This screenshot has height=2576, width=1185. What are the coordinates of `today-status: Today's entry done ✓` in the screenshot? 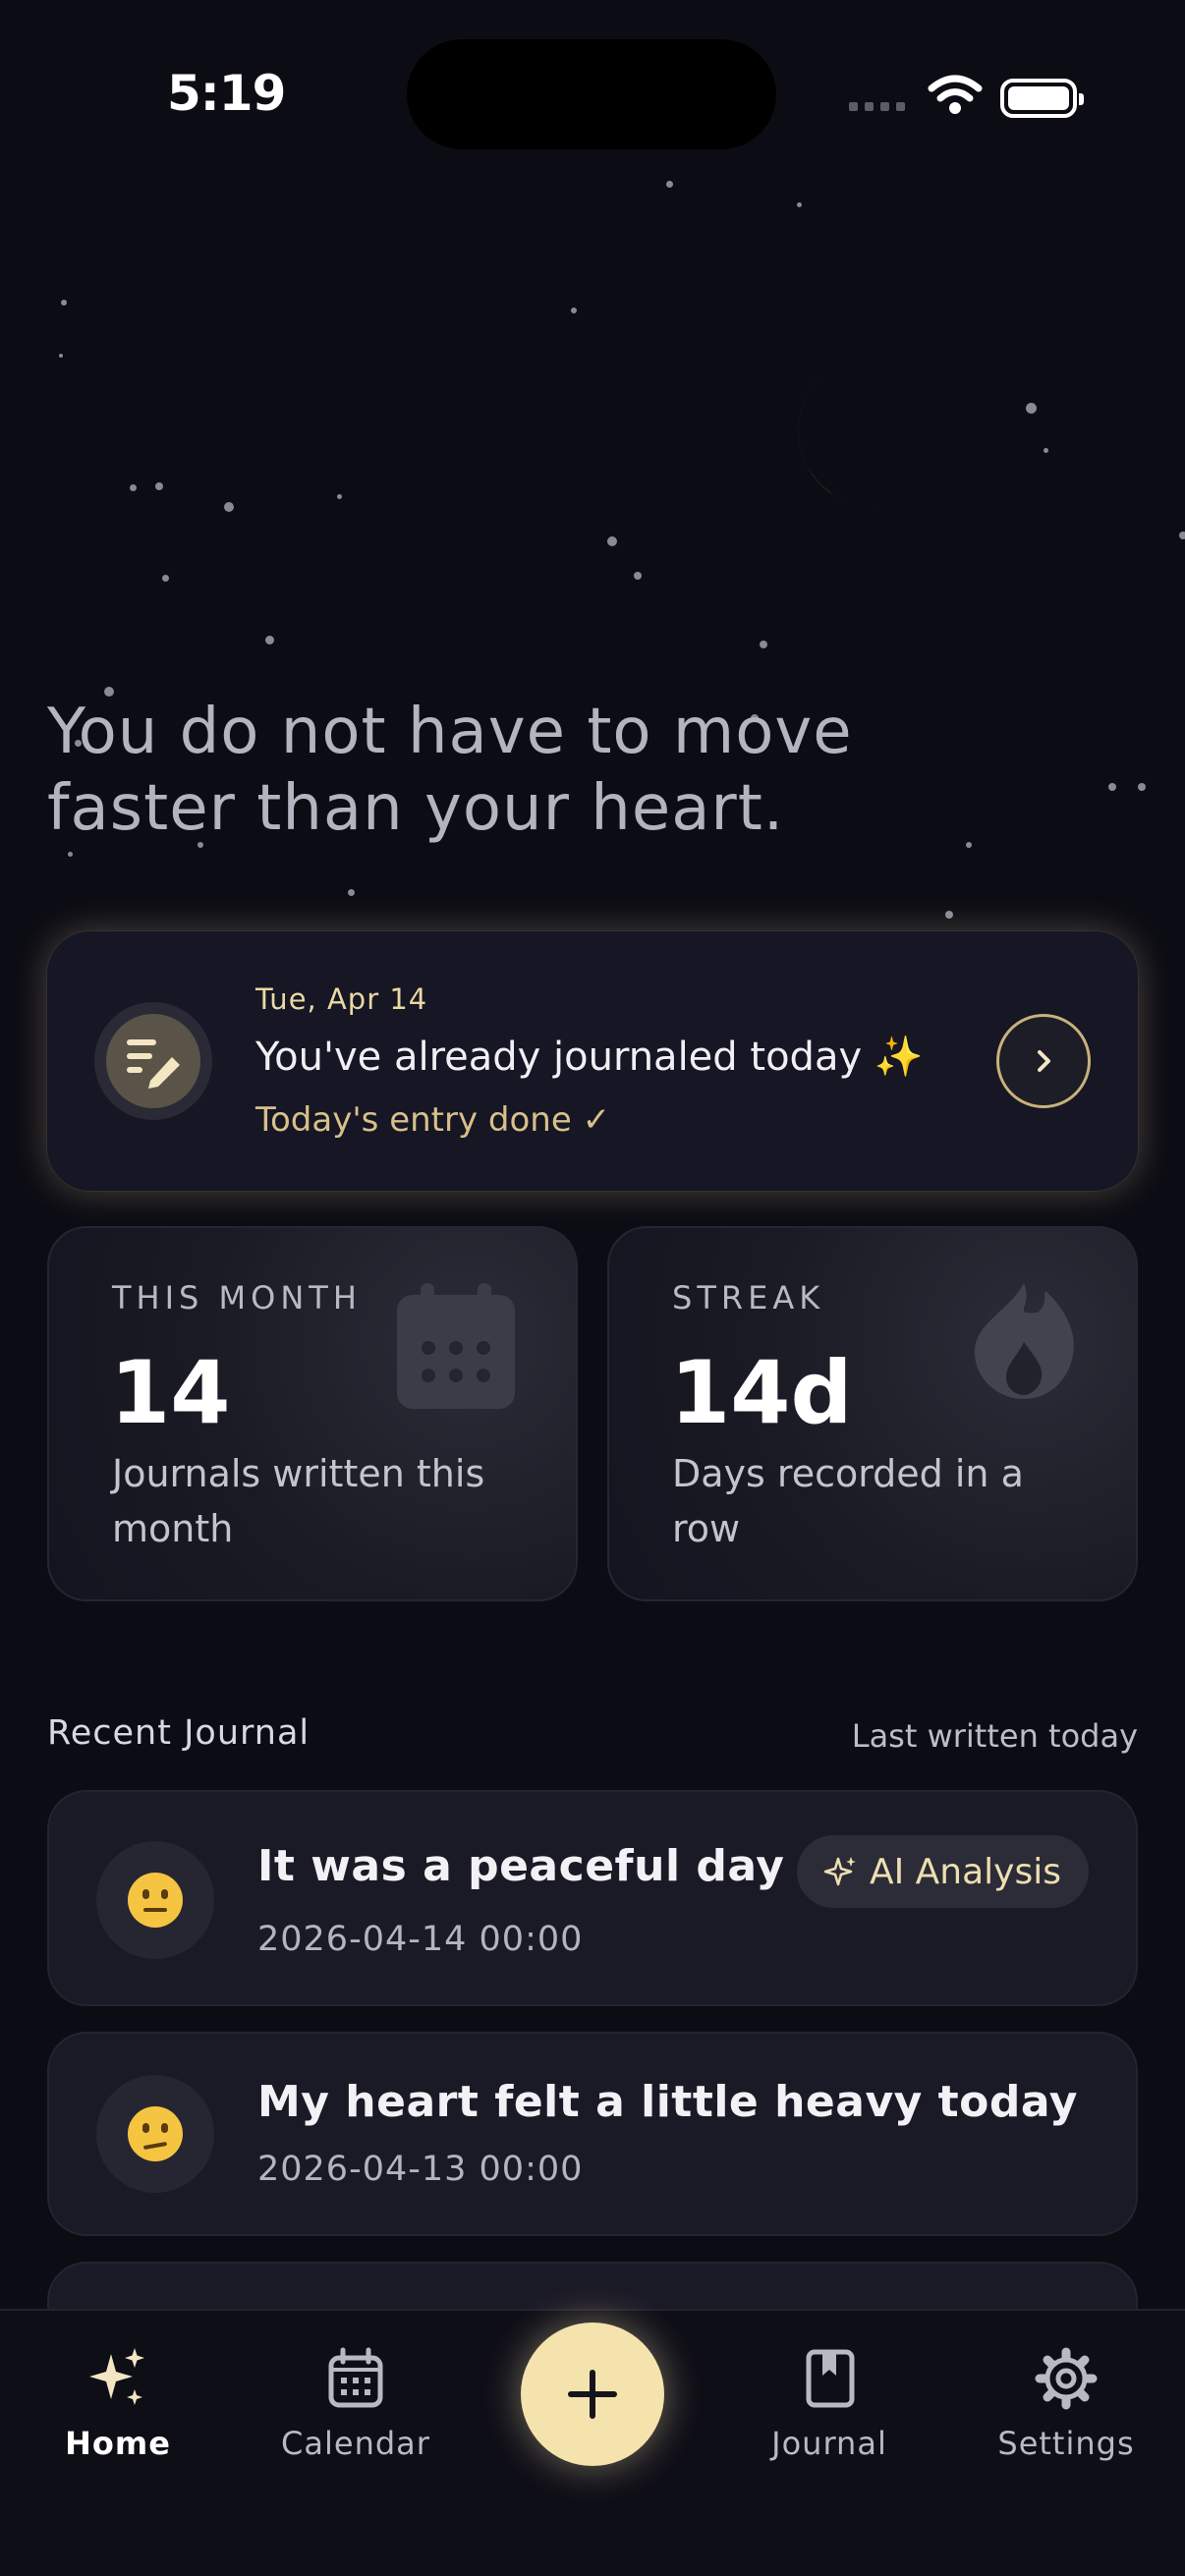 It's located at (433, 1120).